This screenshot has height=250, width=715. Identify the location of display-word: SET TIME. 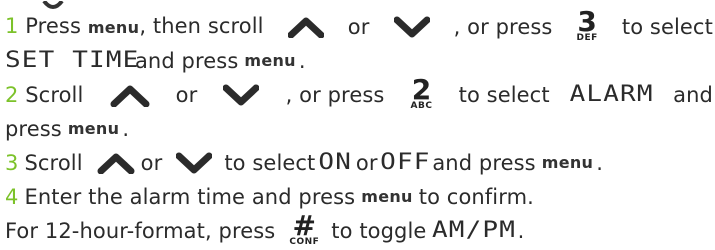
(72, 60).